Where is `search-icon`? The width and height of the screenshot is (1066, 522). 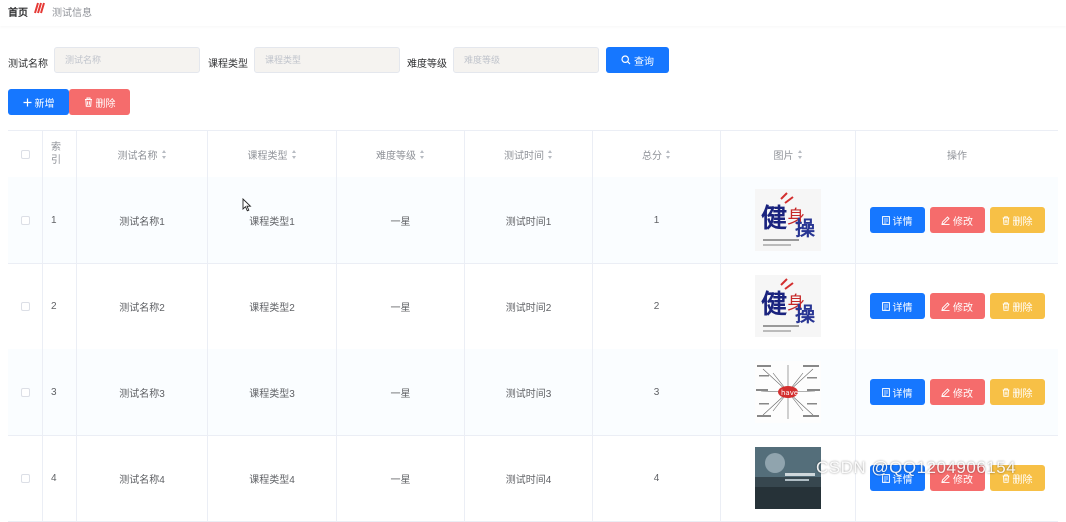
search-icon is located at coordinates (626, 60).